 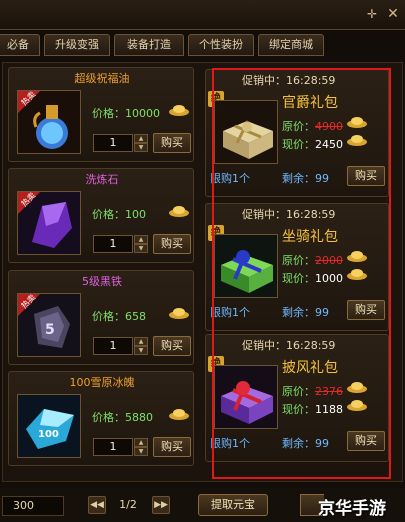 I want to click on ice-crystal-icon: 100, so click(x=49, y=426).